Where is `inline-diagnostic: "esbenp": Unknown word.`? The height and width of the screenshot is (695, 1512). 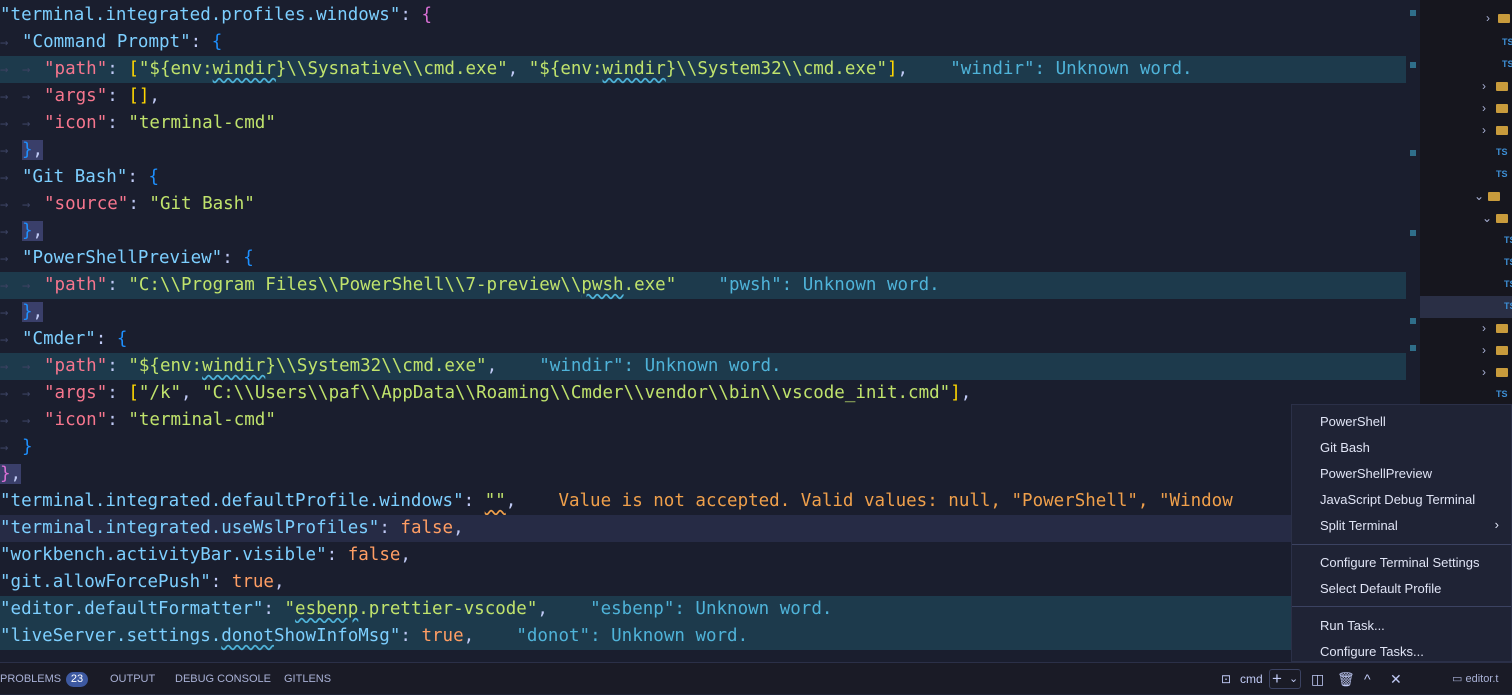
inline-diagnostic: "esbenp": Unknown word. is located at coordinates (711, 609).